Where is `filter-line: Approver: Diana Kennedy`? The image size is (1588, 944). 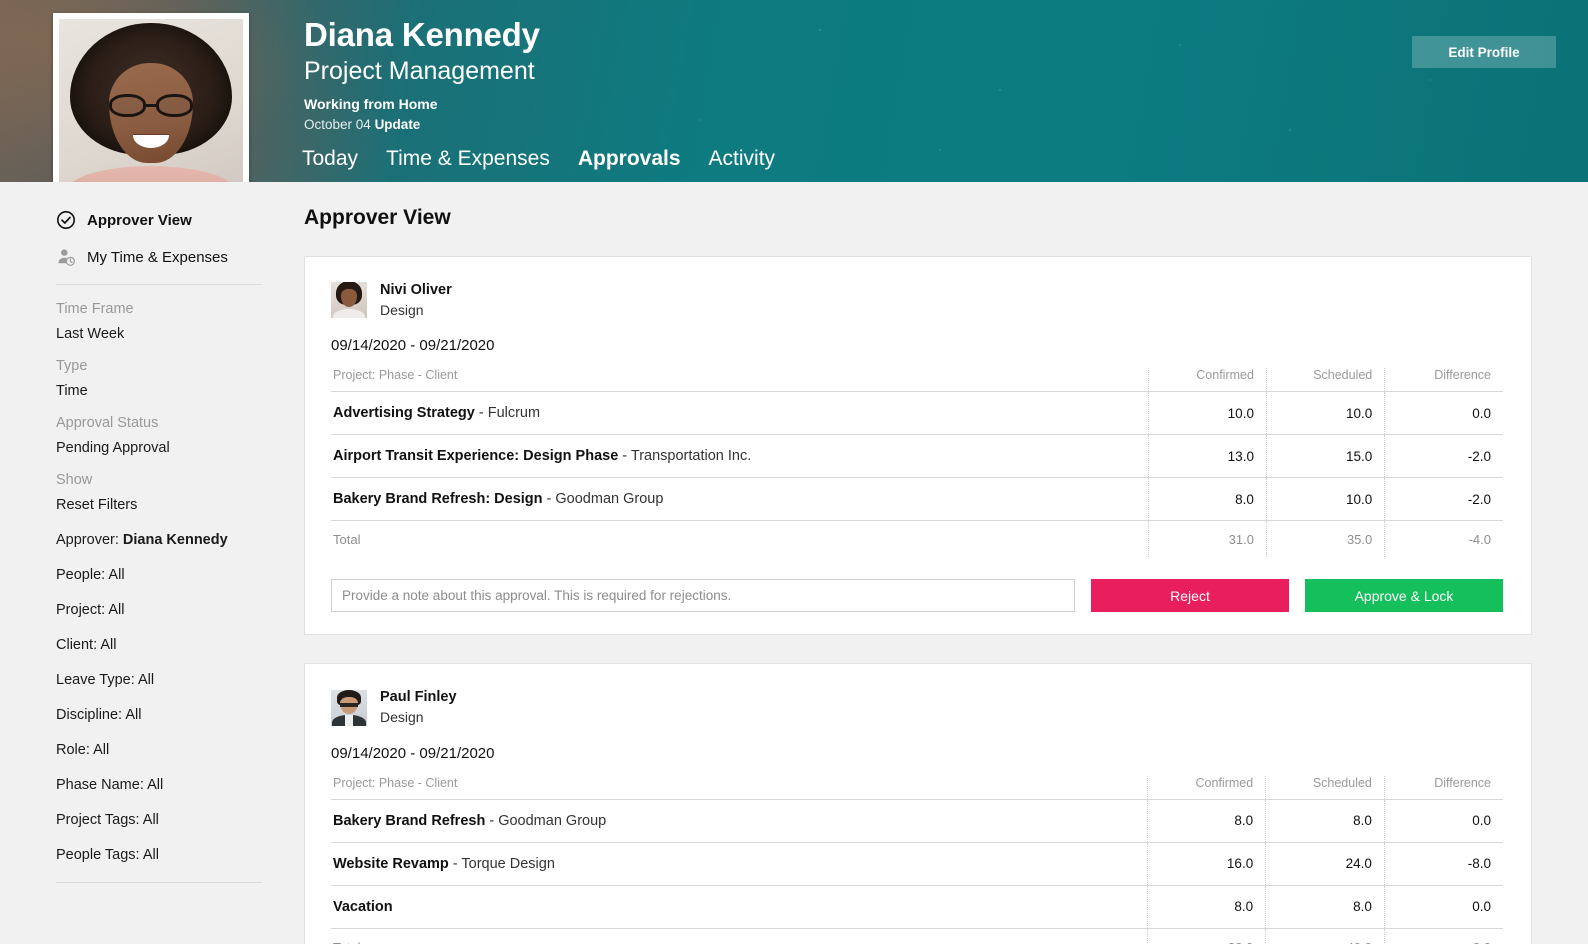 filter-line: Approver: Diana Kennedy is located at coordinates (164, 540).